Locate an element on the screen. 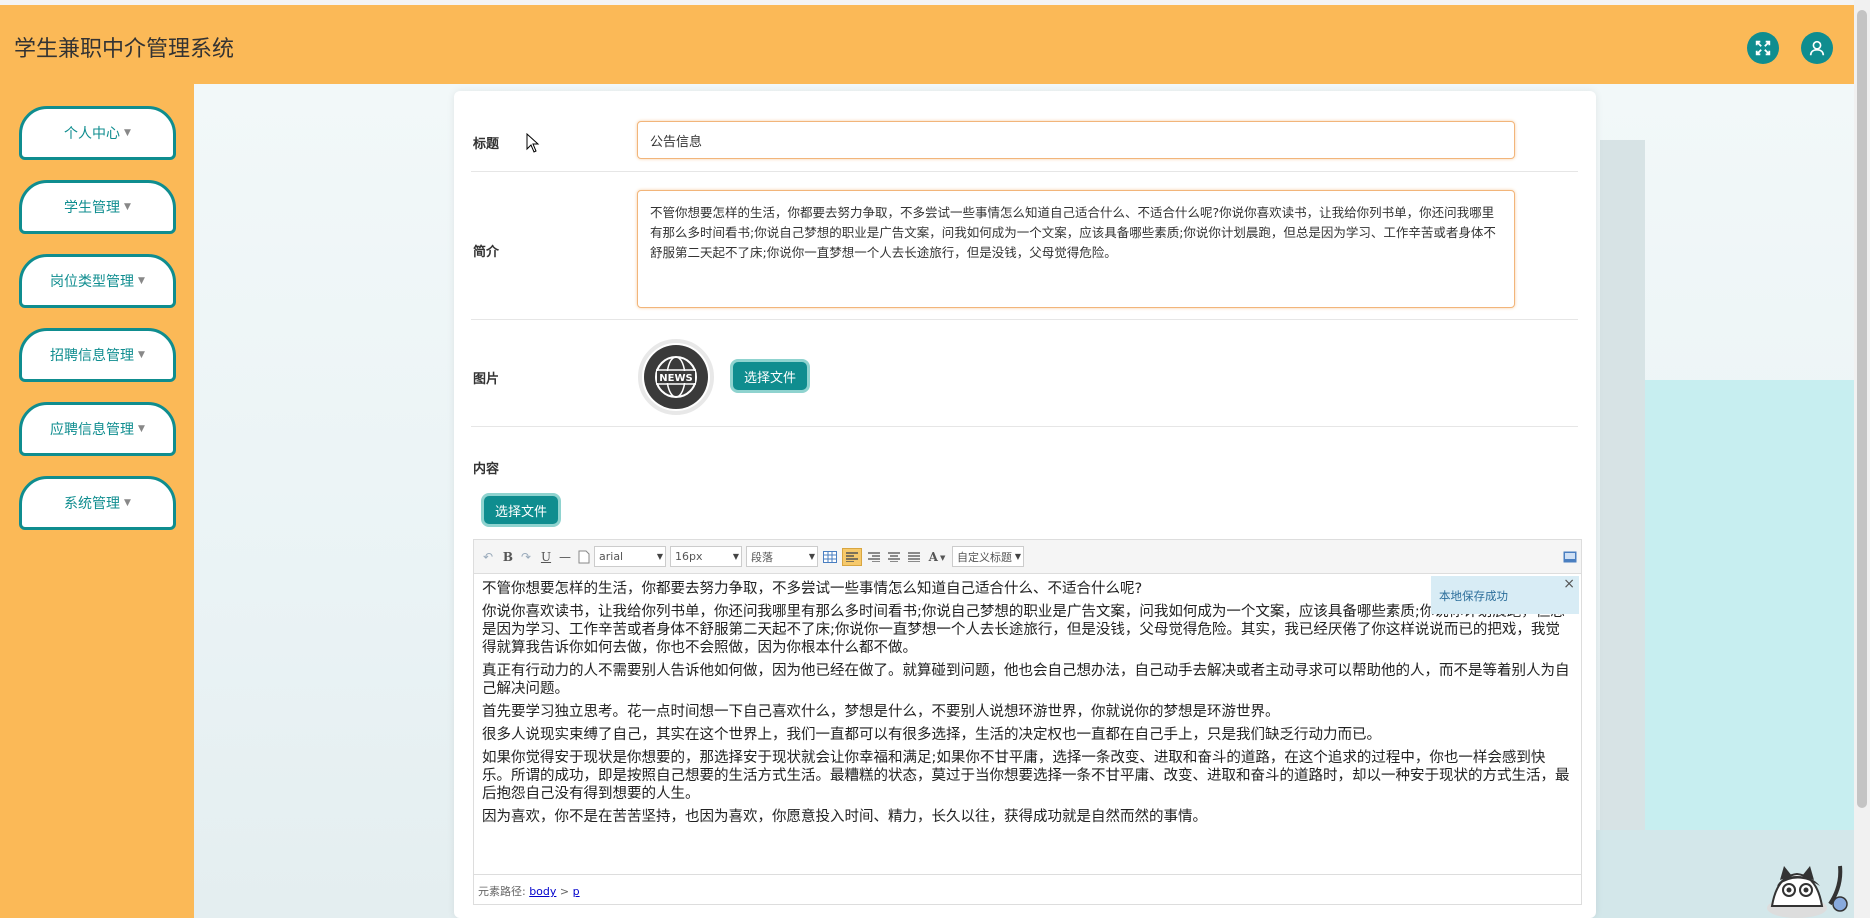  app-title: 学生兼职中介管理系统 is located at coordinates (124, 49).